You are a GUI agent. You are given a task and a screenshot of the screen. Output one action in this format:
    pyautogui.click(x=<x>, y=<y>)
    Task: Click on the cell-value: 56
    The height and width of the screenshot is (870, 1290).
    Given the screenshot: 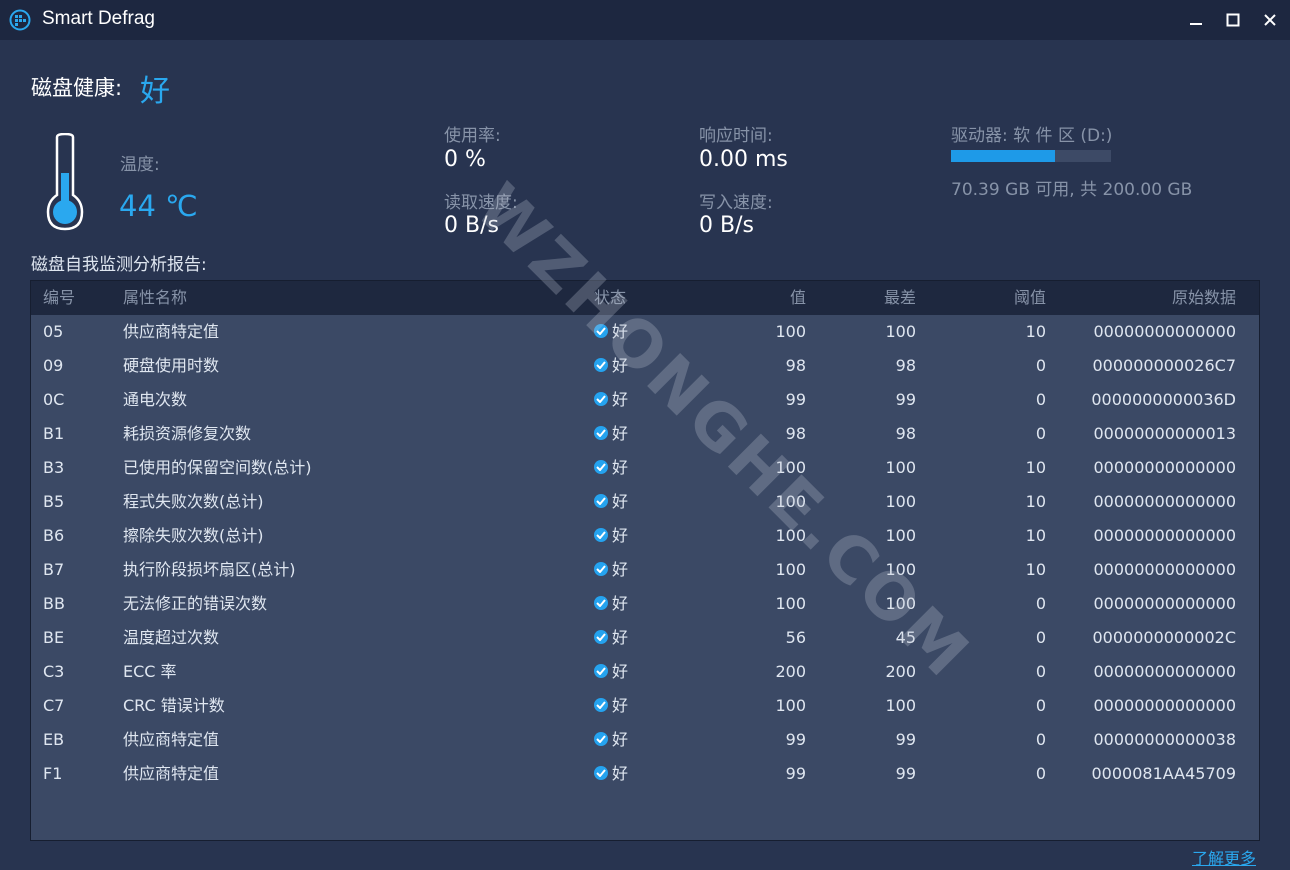 What is the action you would take?
    pyautogui.click(x=795, y=637)
    